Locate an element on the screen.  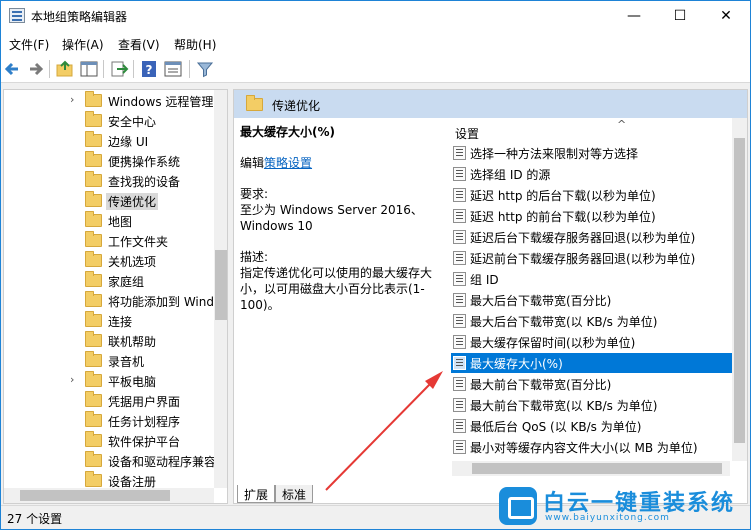
export-list-icon is located at coordinates (119, 69).